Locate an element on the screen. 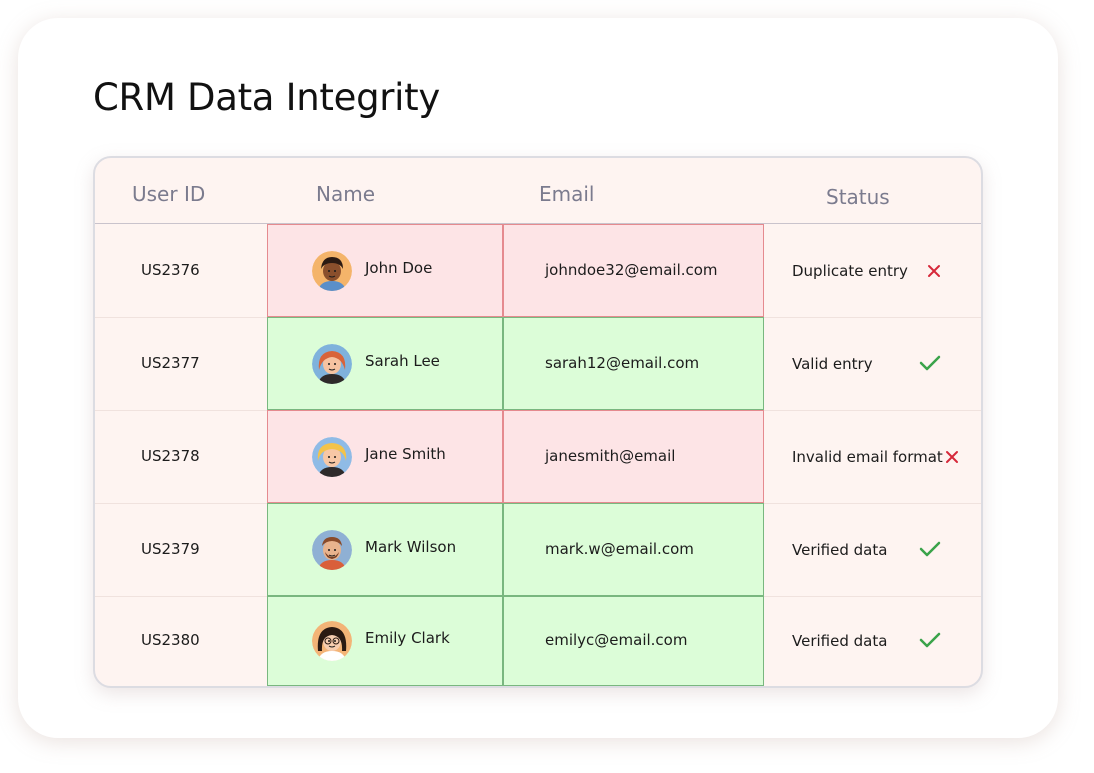  status-label: Duplicate entry is located at coordinates (850, 270).